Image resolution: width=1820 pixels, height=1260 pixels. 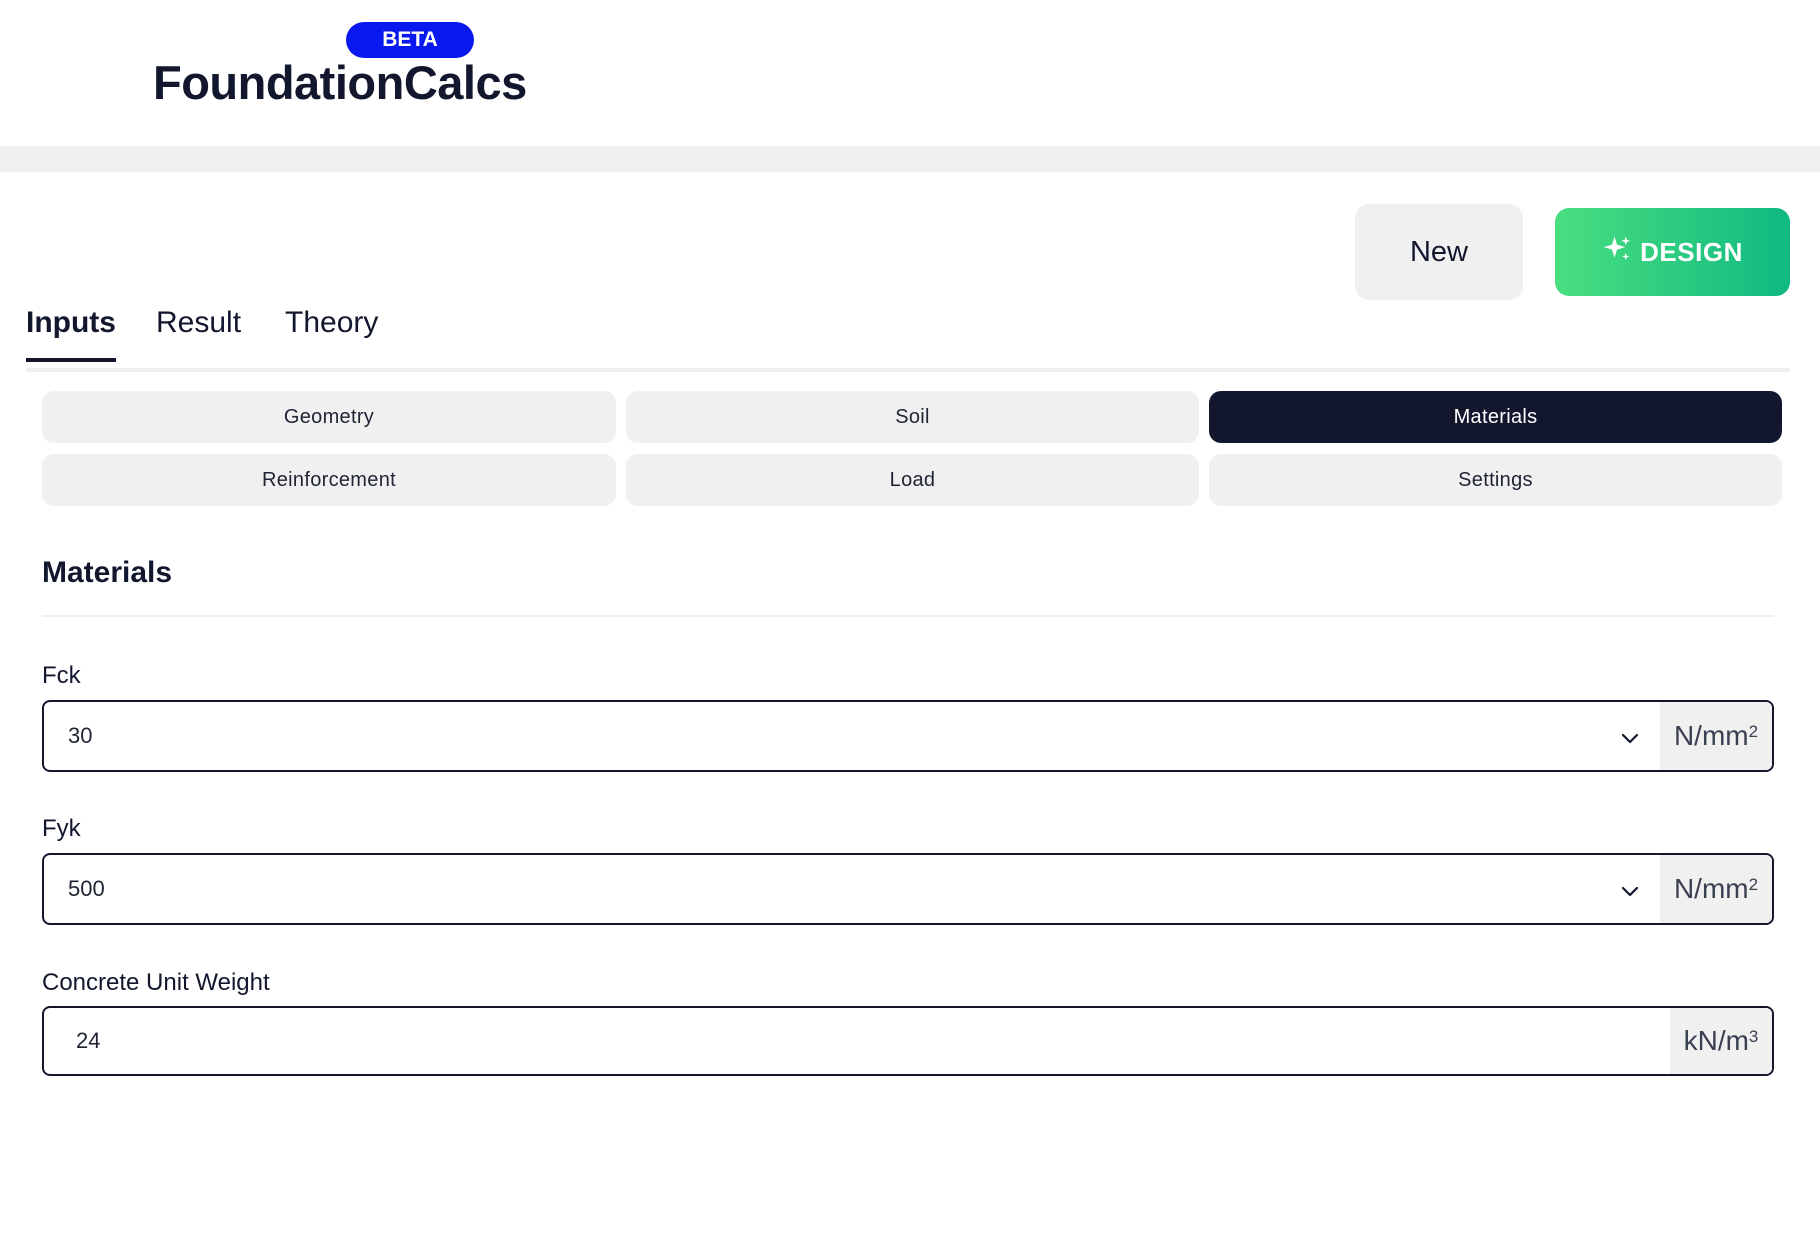 I want to click on fck-value: 30, so click(x=80, y=735).